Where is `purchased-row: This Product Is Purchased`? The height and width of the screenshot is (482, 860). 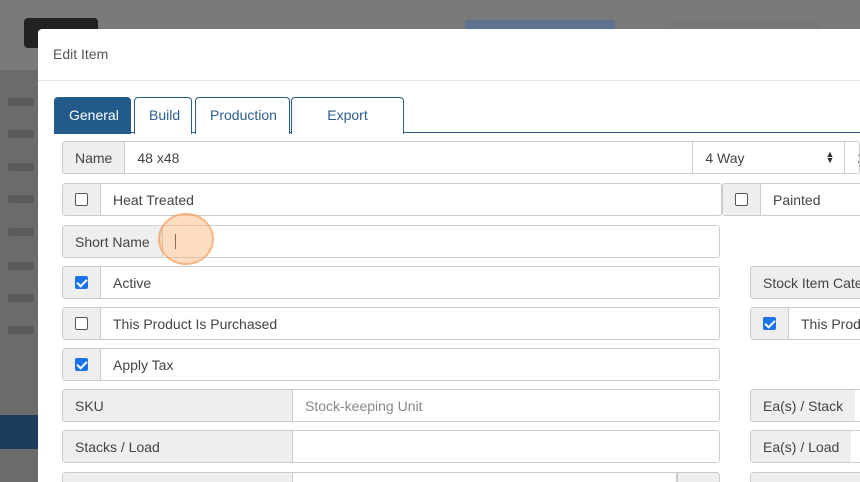 purchased-row: This Product Is Purchased is located at coordinates (391, 323).